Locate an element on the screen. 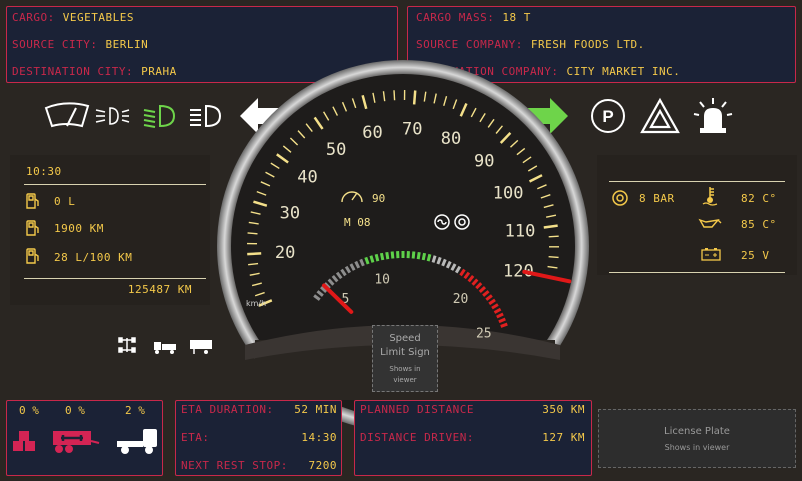 This screenshot has width=802, height=481. eta-duration-value: 52 MIN is located at coordinates (315, 409).